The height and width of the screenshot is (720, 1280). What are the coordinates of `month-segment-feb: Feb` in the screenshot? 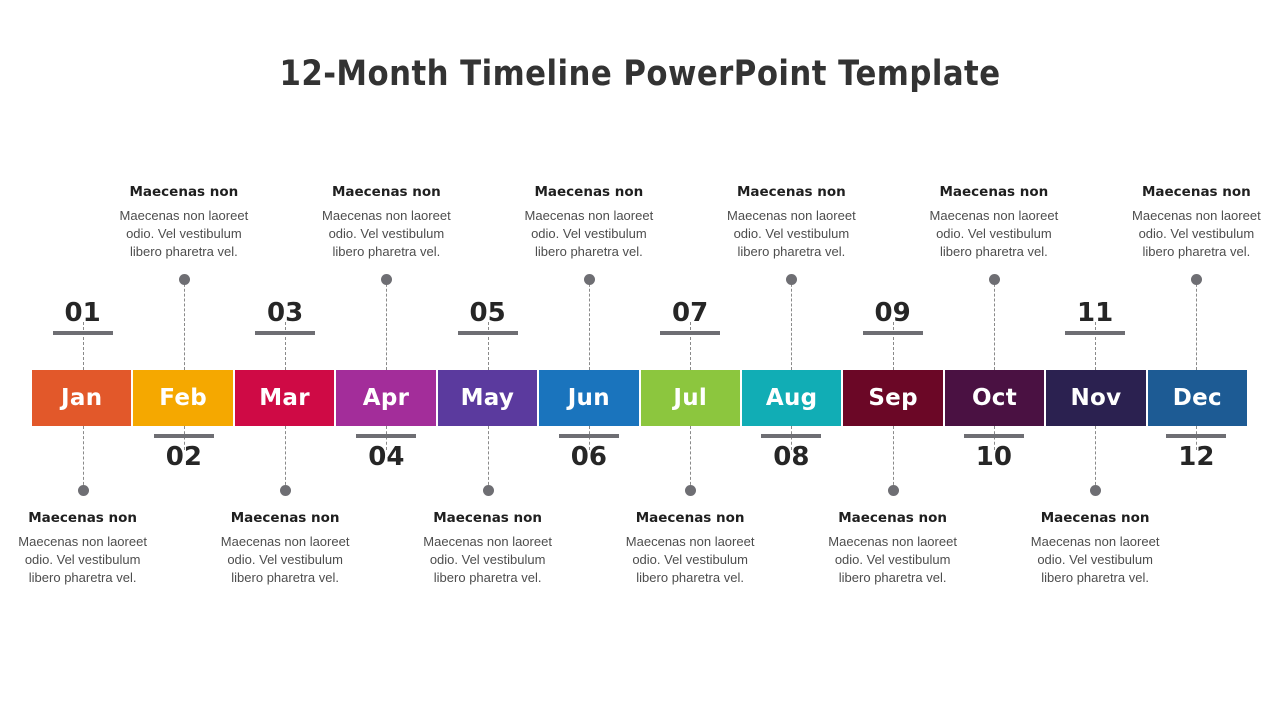 It's located at (183, 398).